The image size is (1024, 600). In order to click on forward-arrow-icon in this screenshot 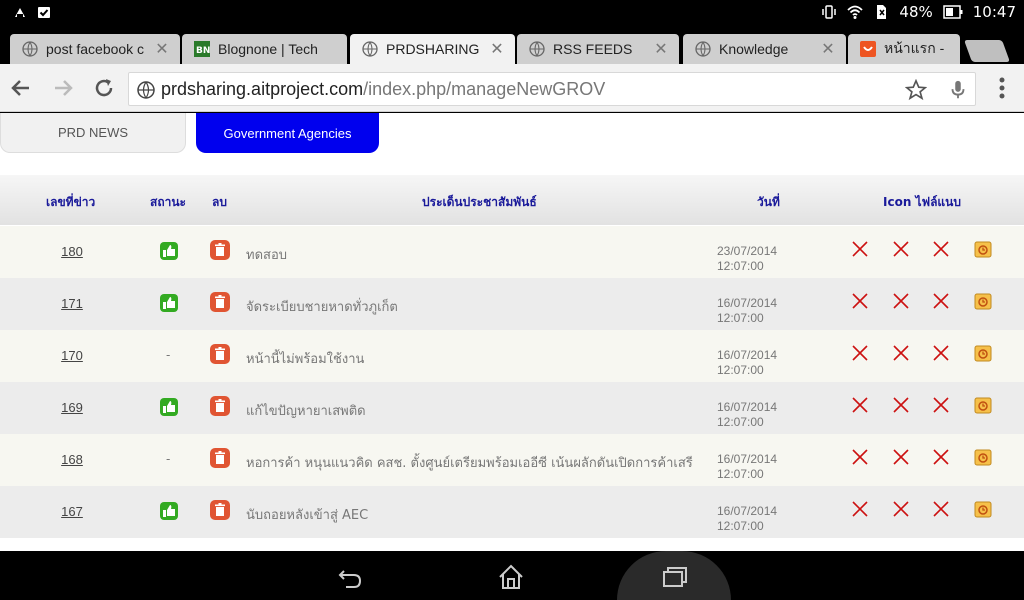, I will do `click(63, 88)`.